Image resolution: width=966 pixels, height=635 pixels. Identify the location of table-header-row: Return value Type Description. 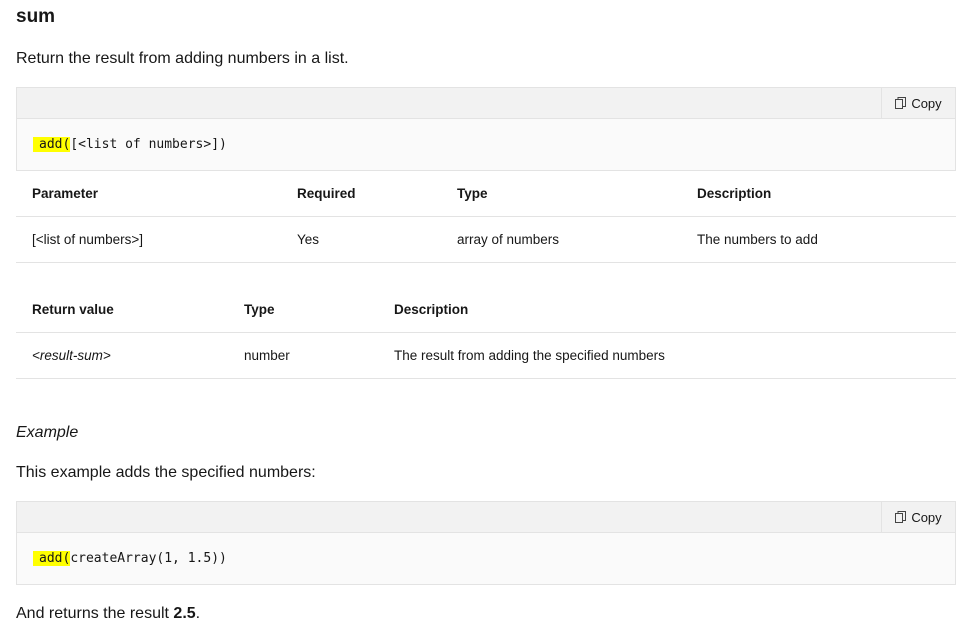
(486, 310).